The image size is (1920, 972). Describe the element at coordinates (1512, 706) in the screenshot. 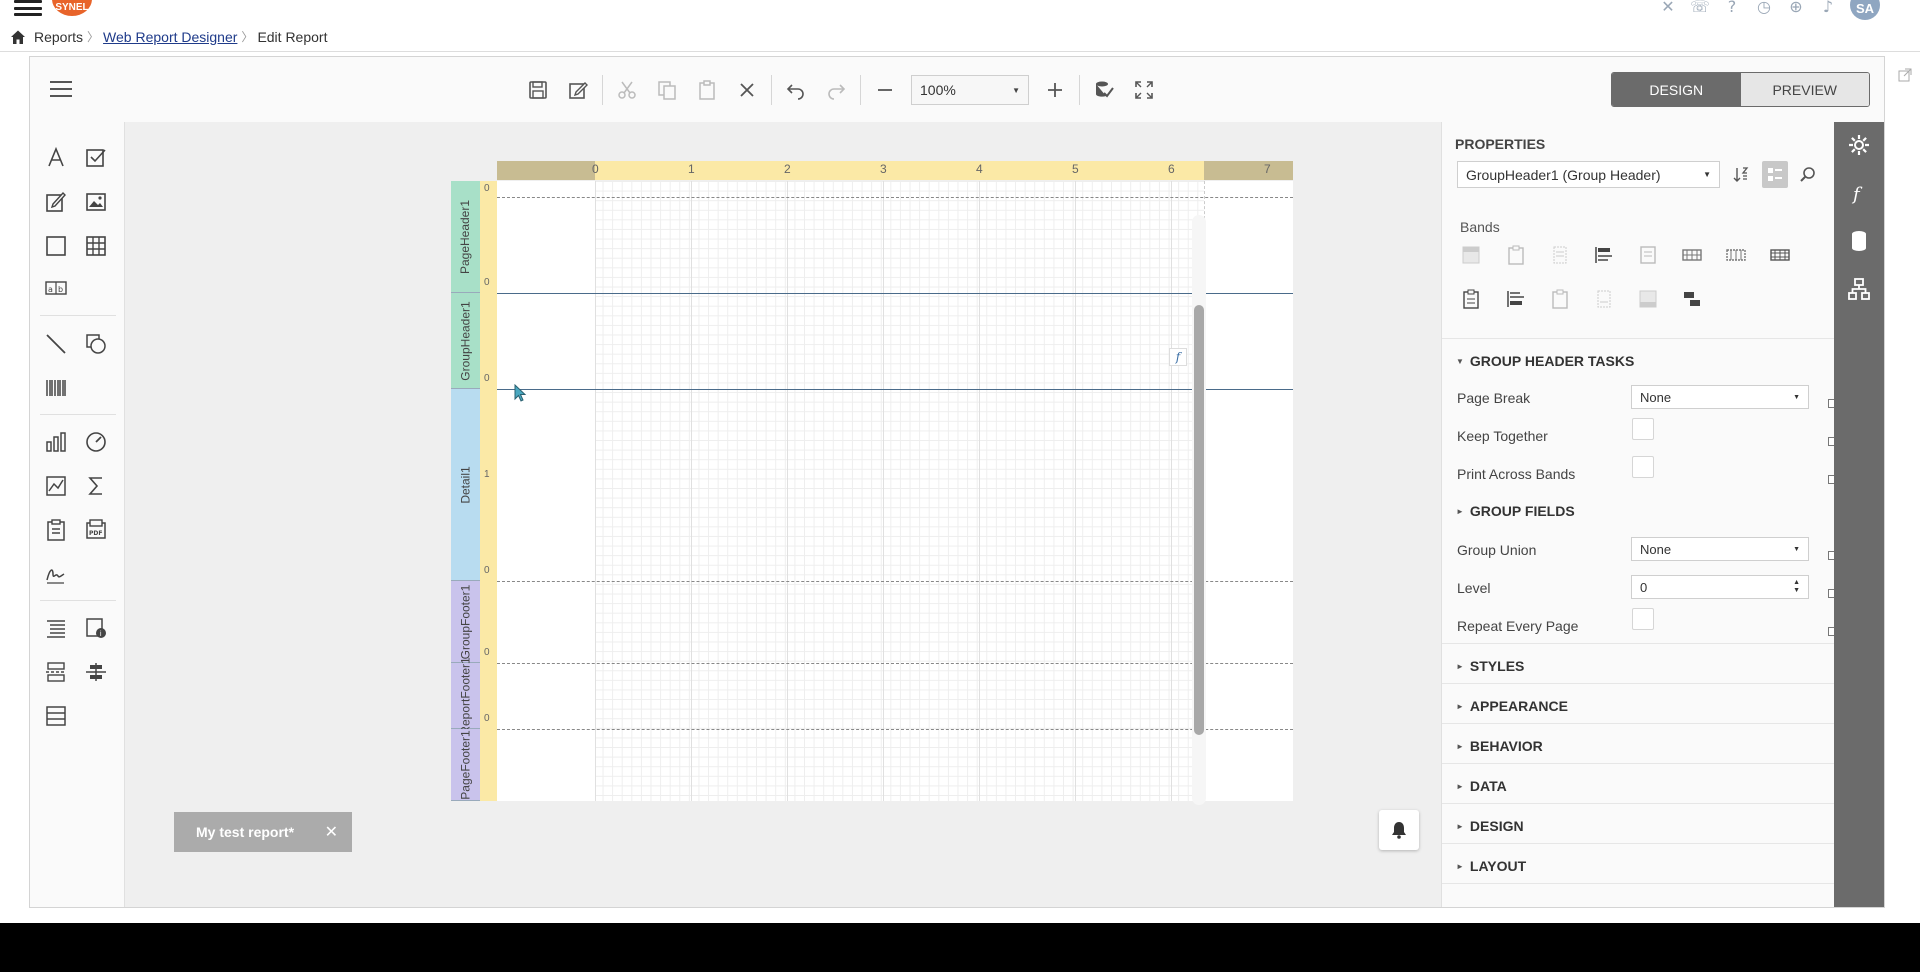

I see `appearance-section: ► APPEARANCE` at that location.